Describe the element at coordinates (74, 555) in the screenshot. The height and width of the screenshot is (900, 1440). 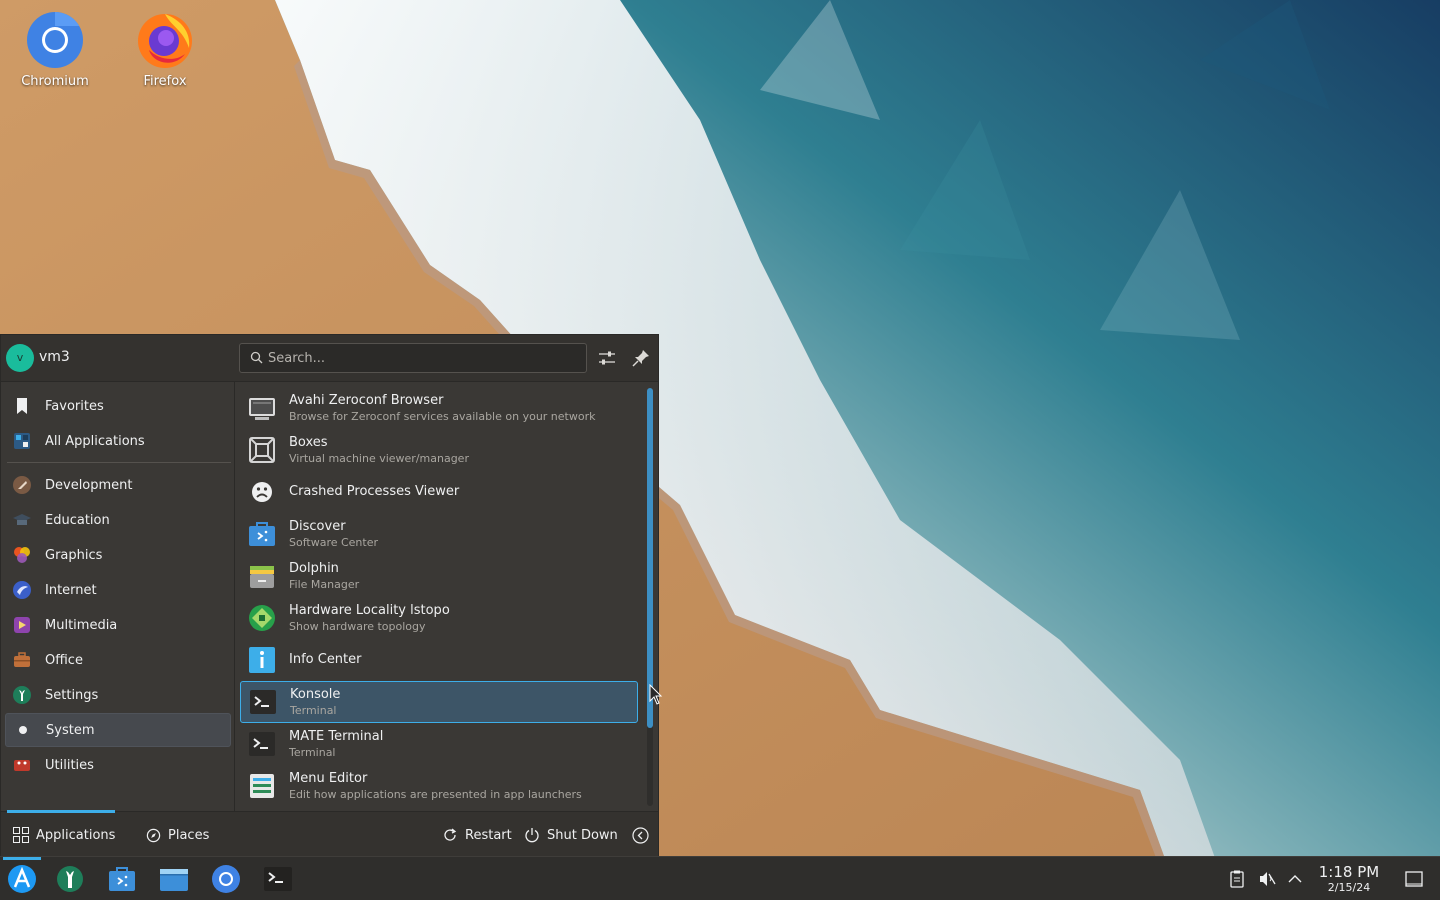
I see `category-label: Graphics` at that location.